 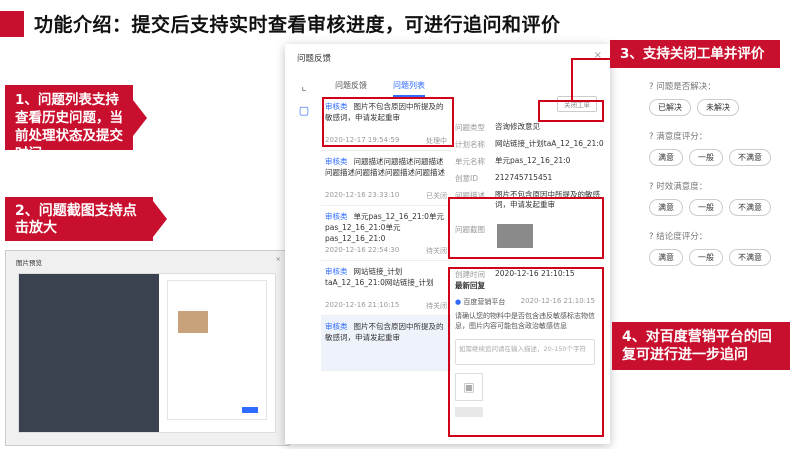 What do you see at coordinates (695, 54) in the screenshot?
I see `callout-3: 3、支持关闭工单并评价` at bounding box center [695, 54].